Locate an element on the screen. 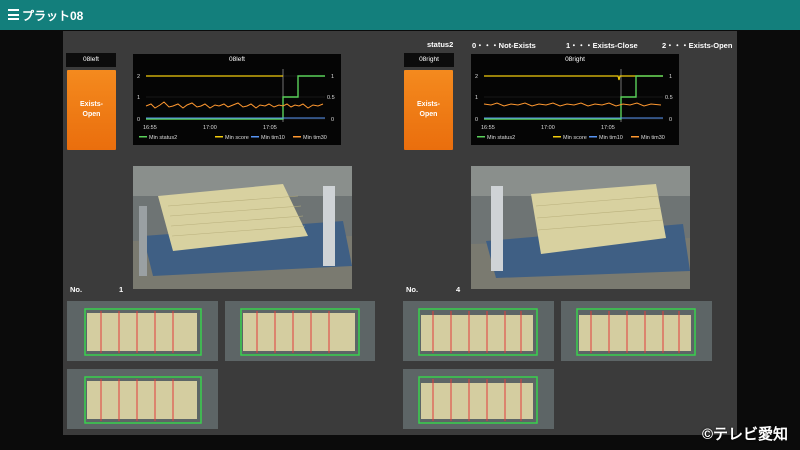 Image resolution: width=800 pixels, height=450 pixels. left-legend-status2: Min status2 is located at coordinates (163, 138).